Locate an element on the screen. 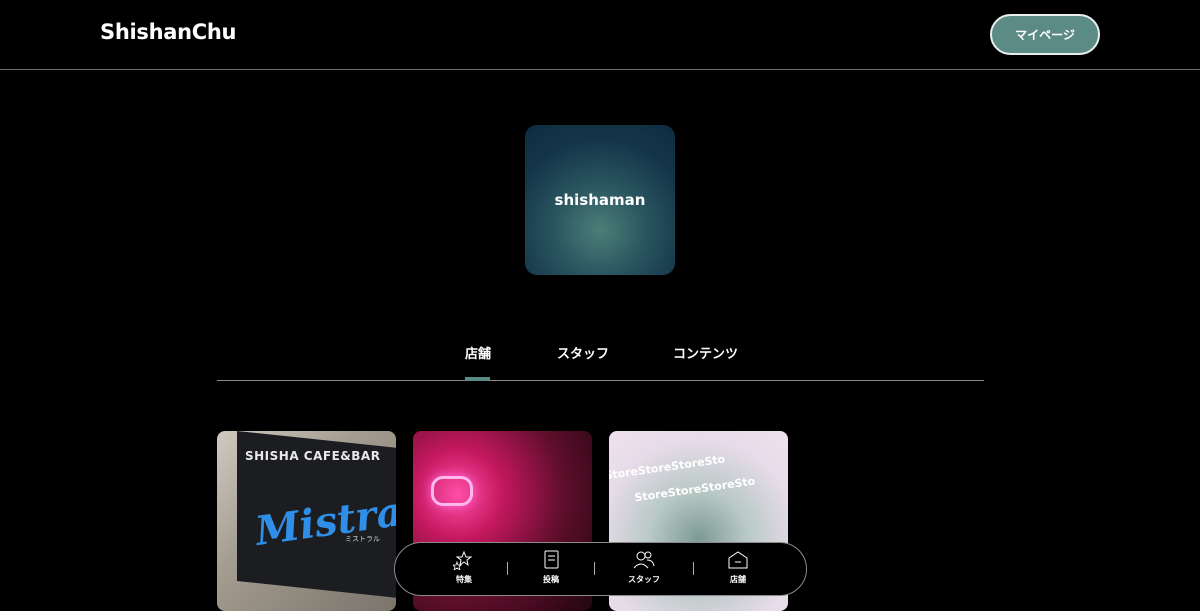  nav-item-stores: 店舗 is located at coordinates (738, 567).